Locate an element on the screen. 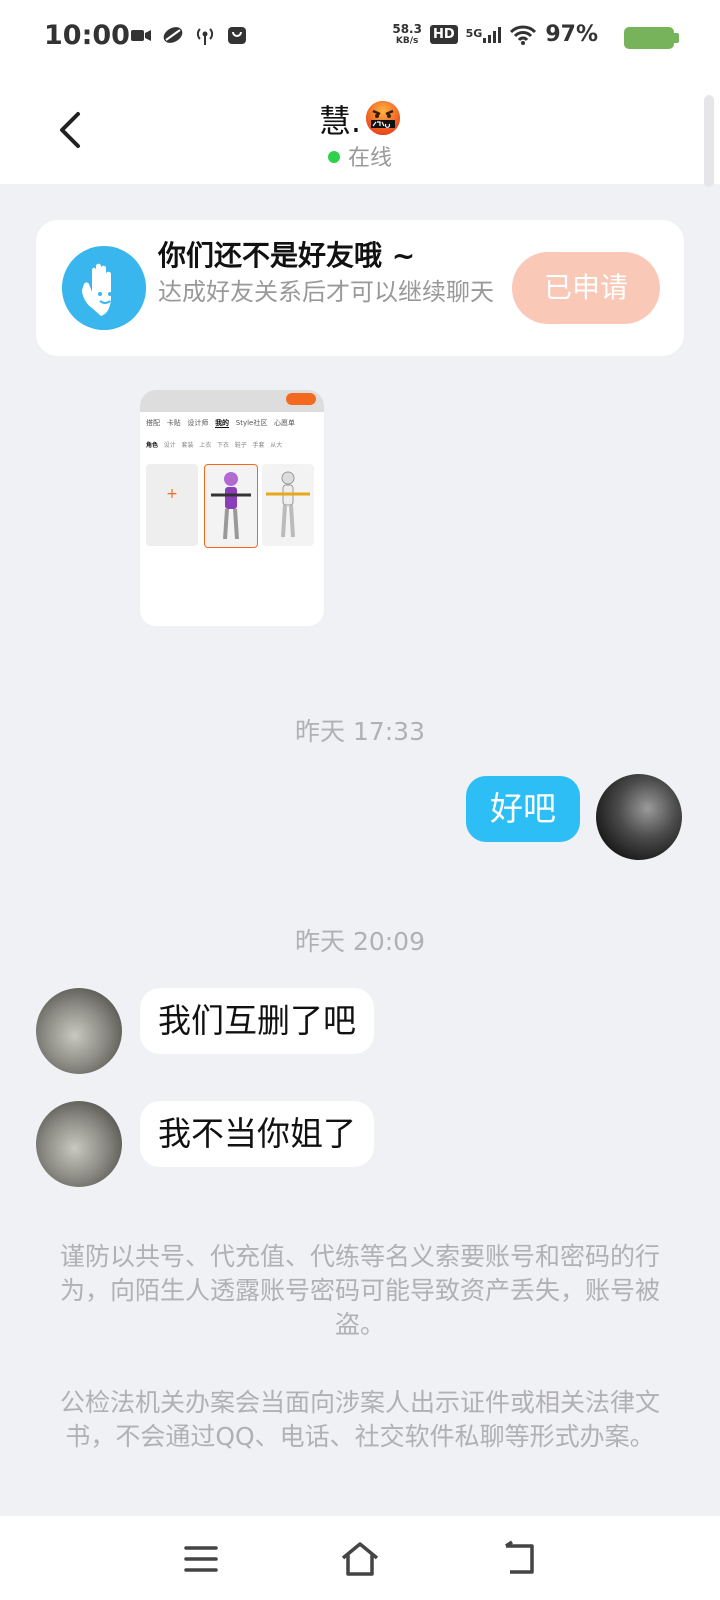 This screenshot has height=1600, width=720. image-subtabs: 角色 设计 套装 上衣 下衣 鞋子 手套 从大 is located at coordinates (214, 444).